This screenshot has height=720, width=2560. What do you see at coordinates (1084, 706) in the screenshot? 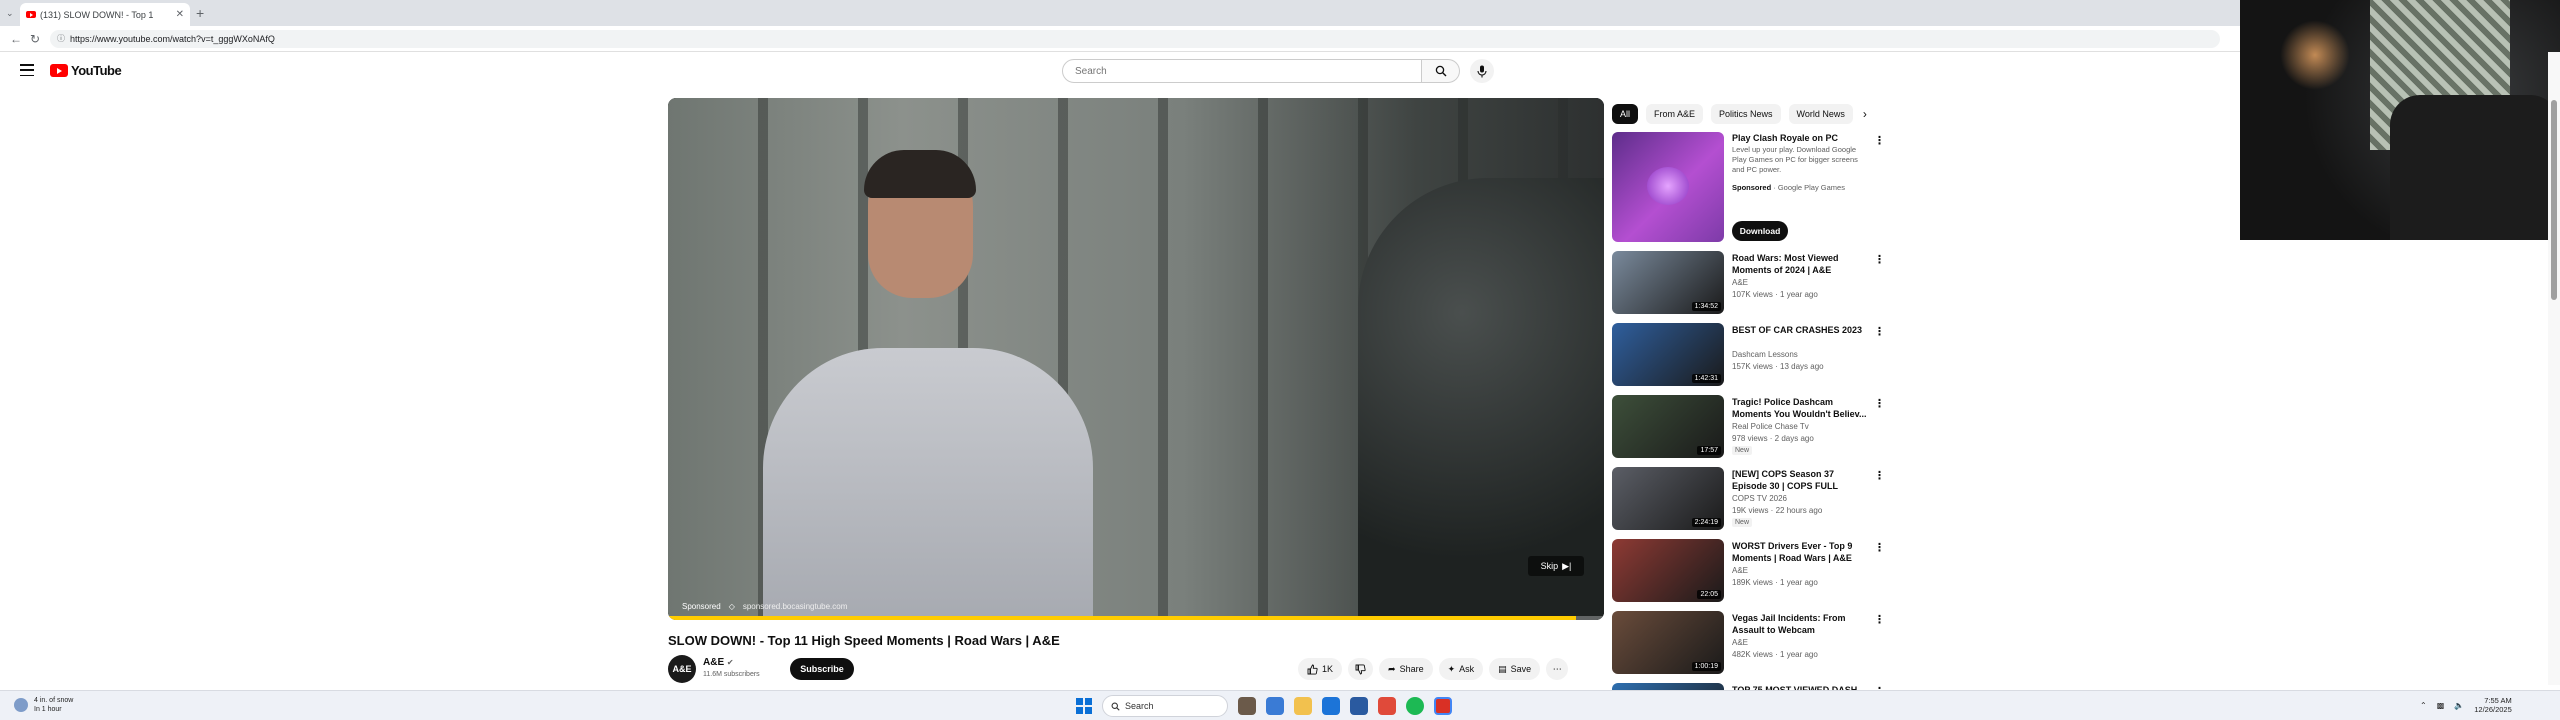
I see `start-windows-icon` at bounding box center [1084, 706].